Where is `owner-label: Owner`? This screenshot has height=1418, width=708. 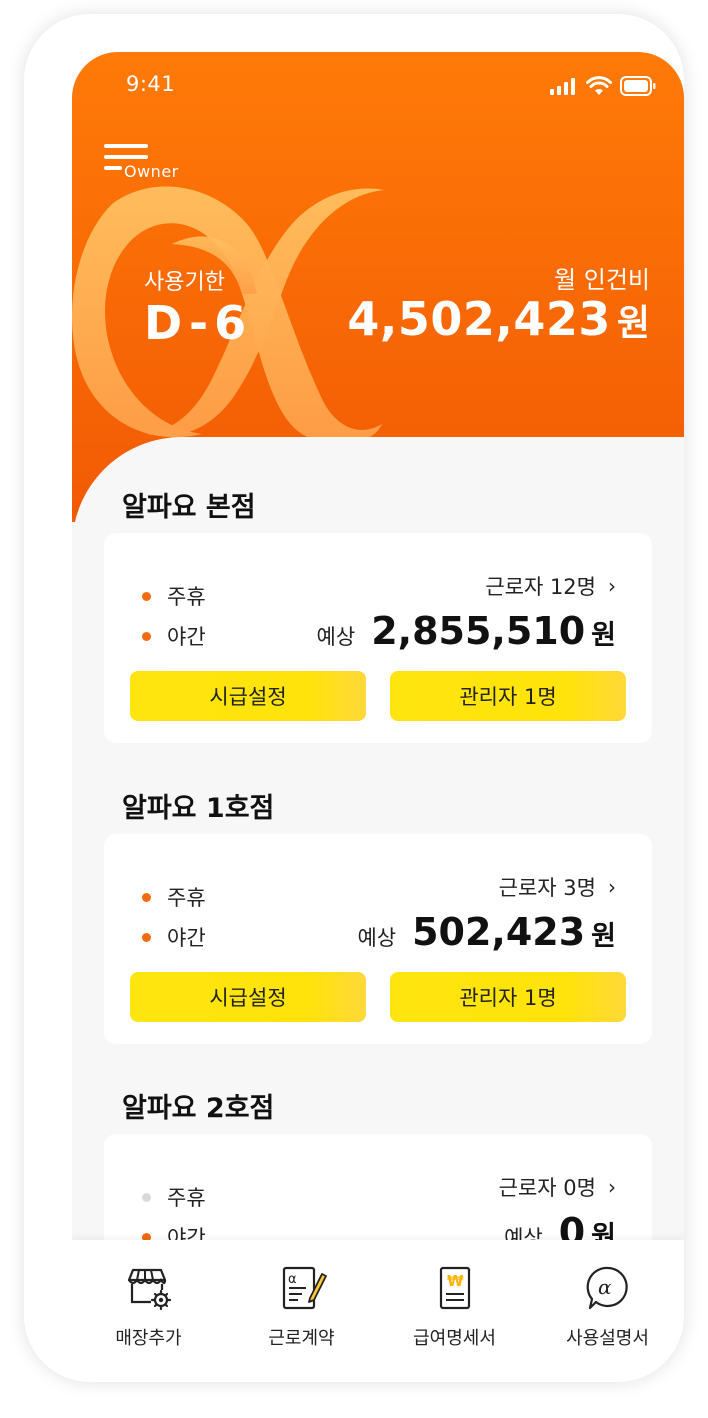
owner-label: Owner is located at coordinates (151, 171).